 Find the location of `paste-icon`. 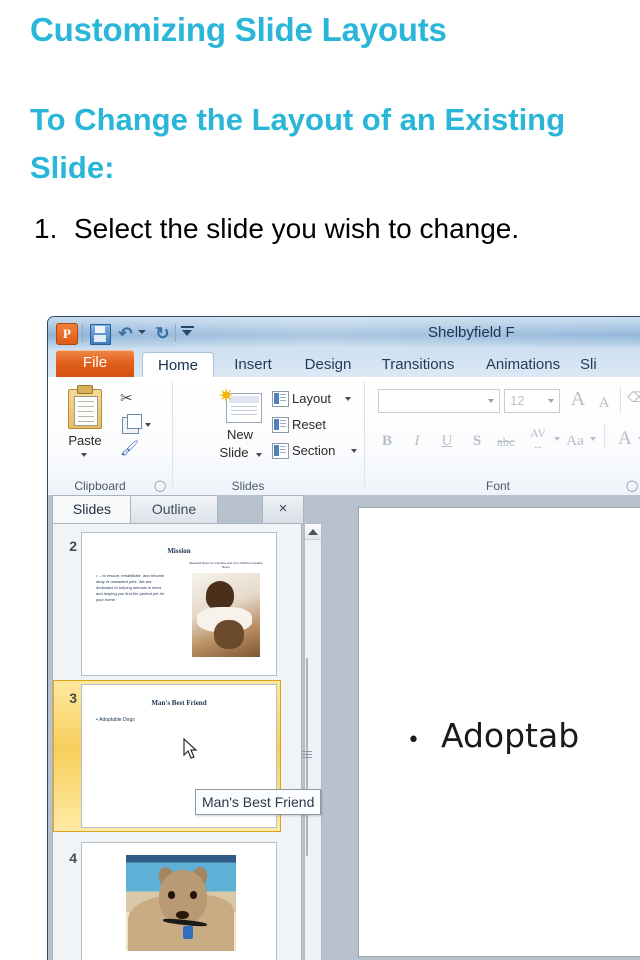

paste-icon is located at coordinates (84, 407).